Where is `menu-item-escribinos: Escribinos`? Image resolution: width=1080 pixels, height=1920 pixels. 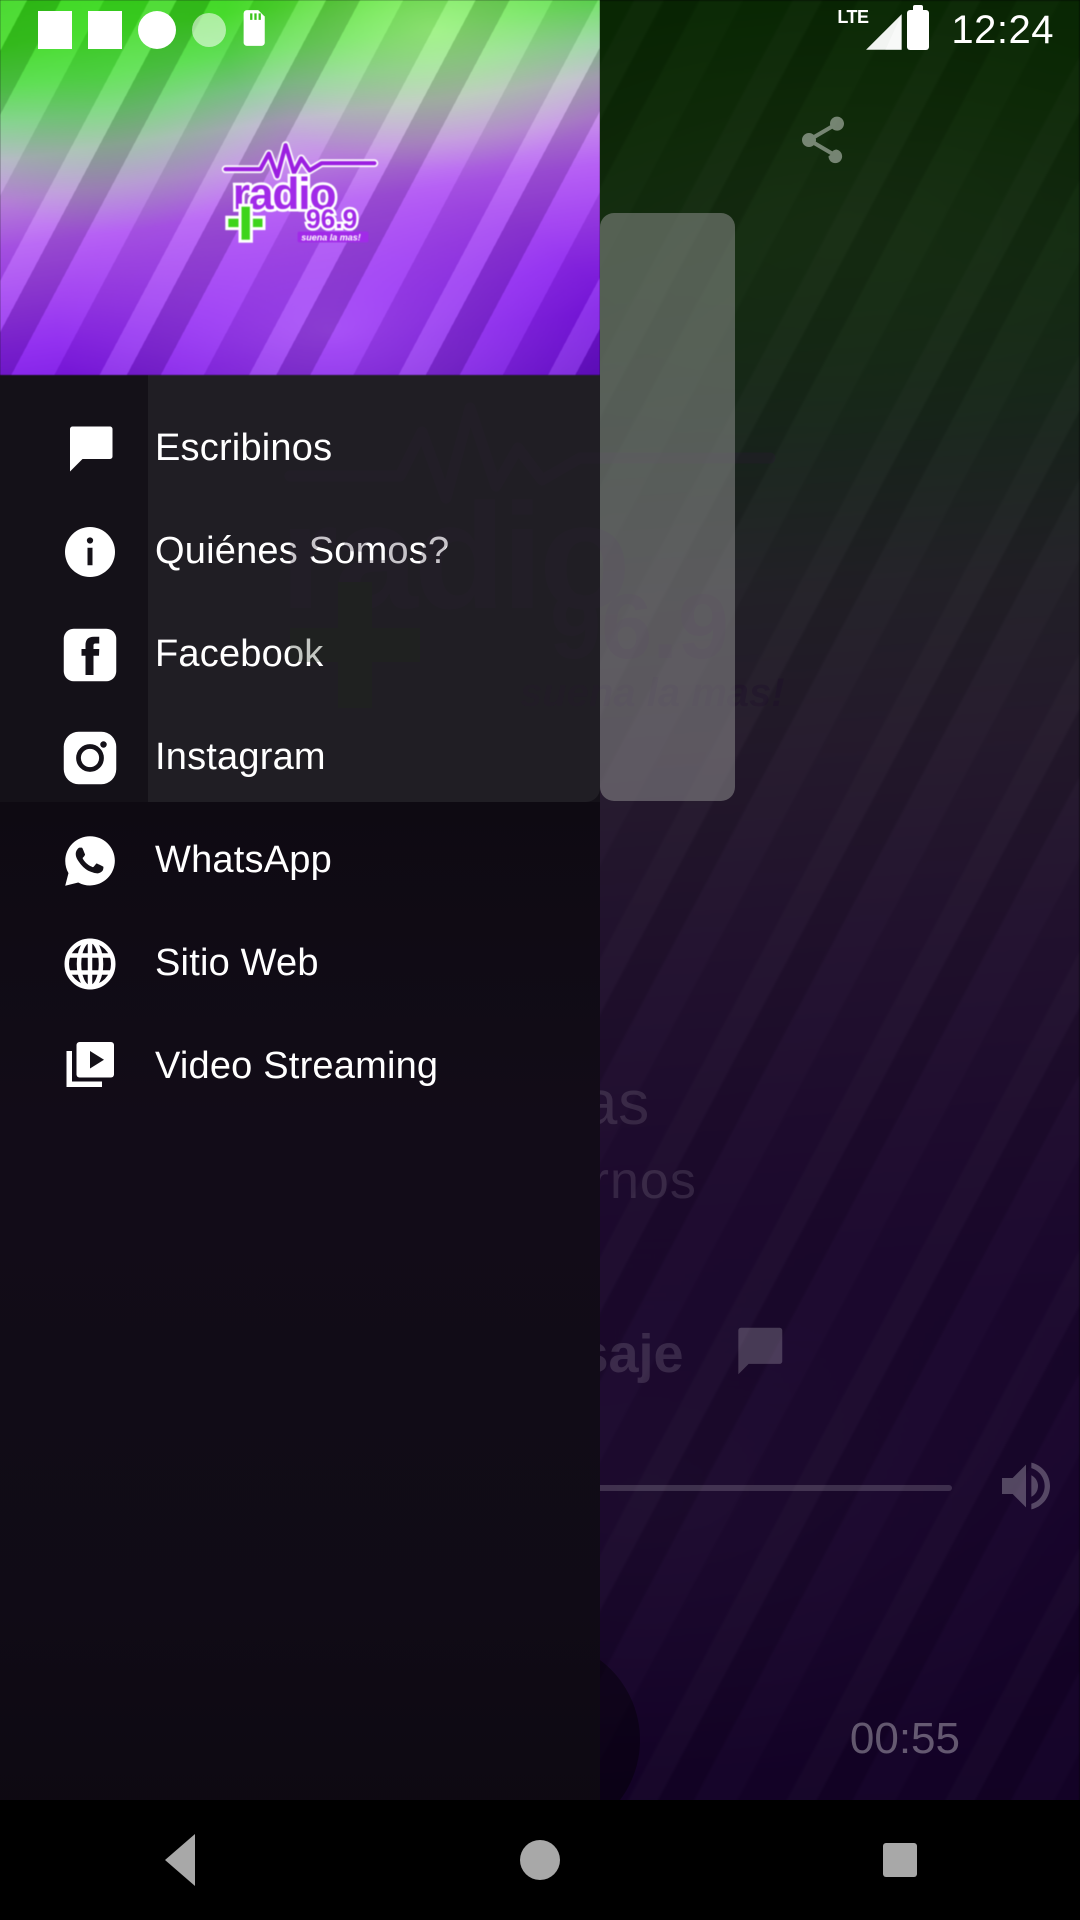
menu-item-escribinos: Escribinos is located at coordinates (300, 448).